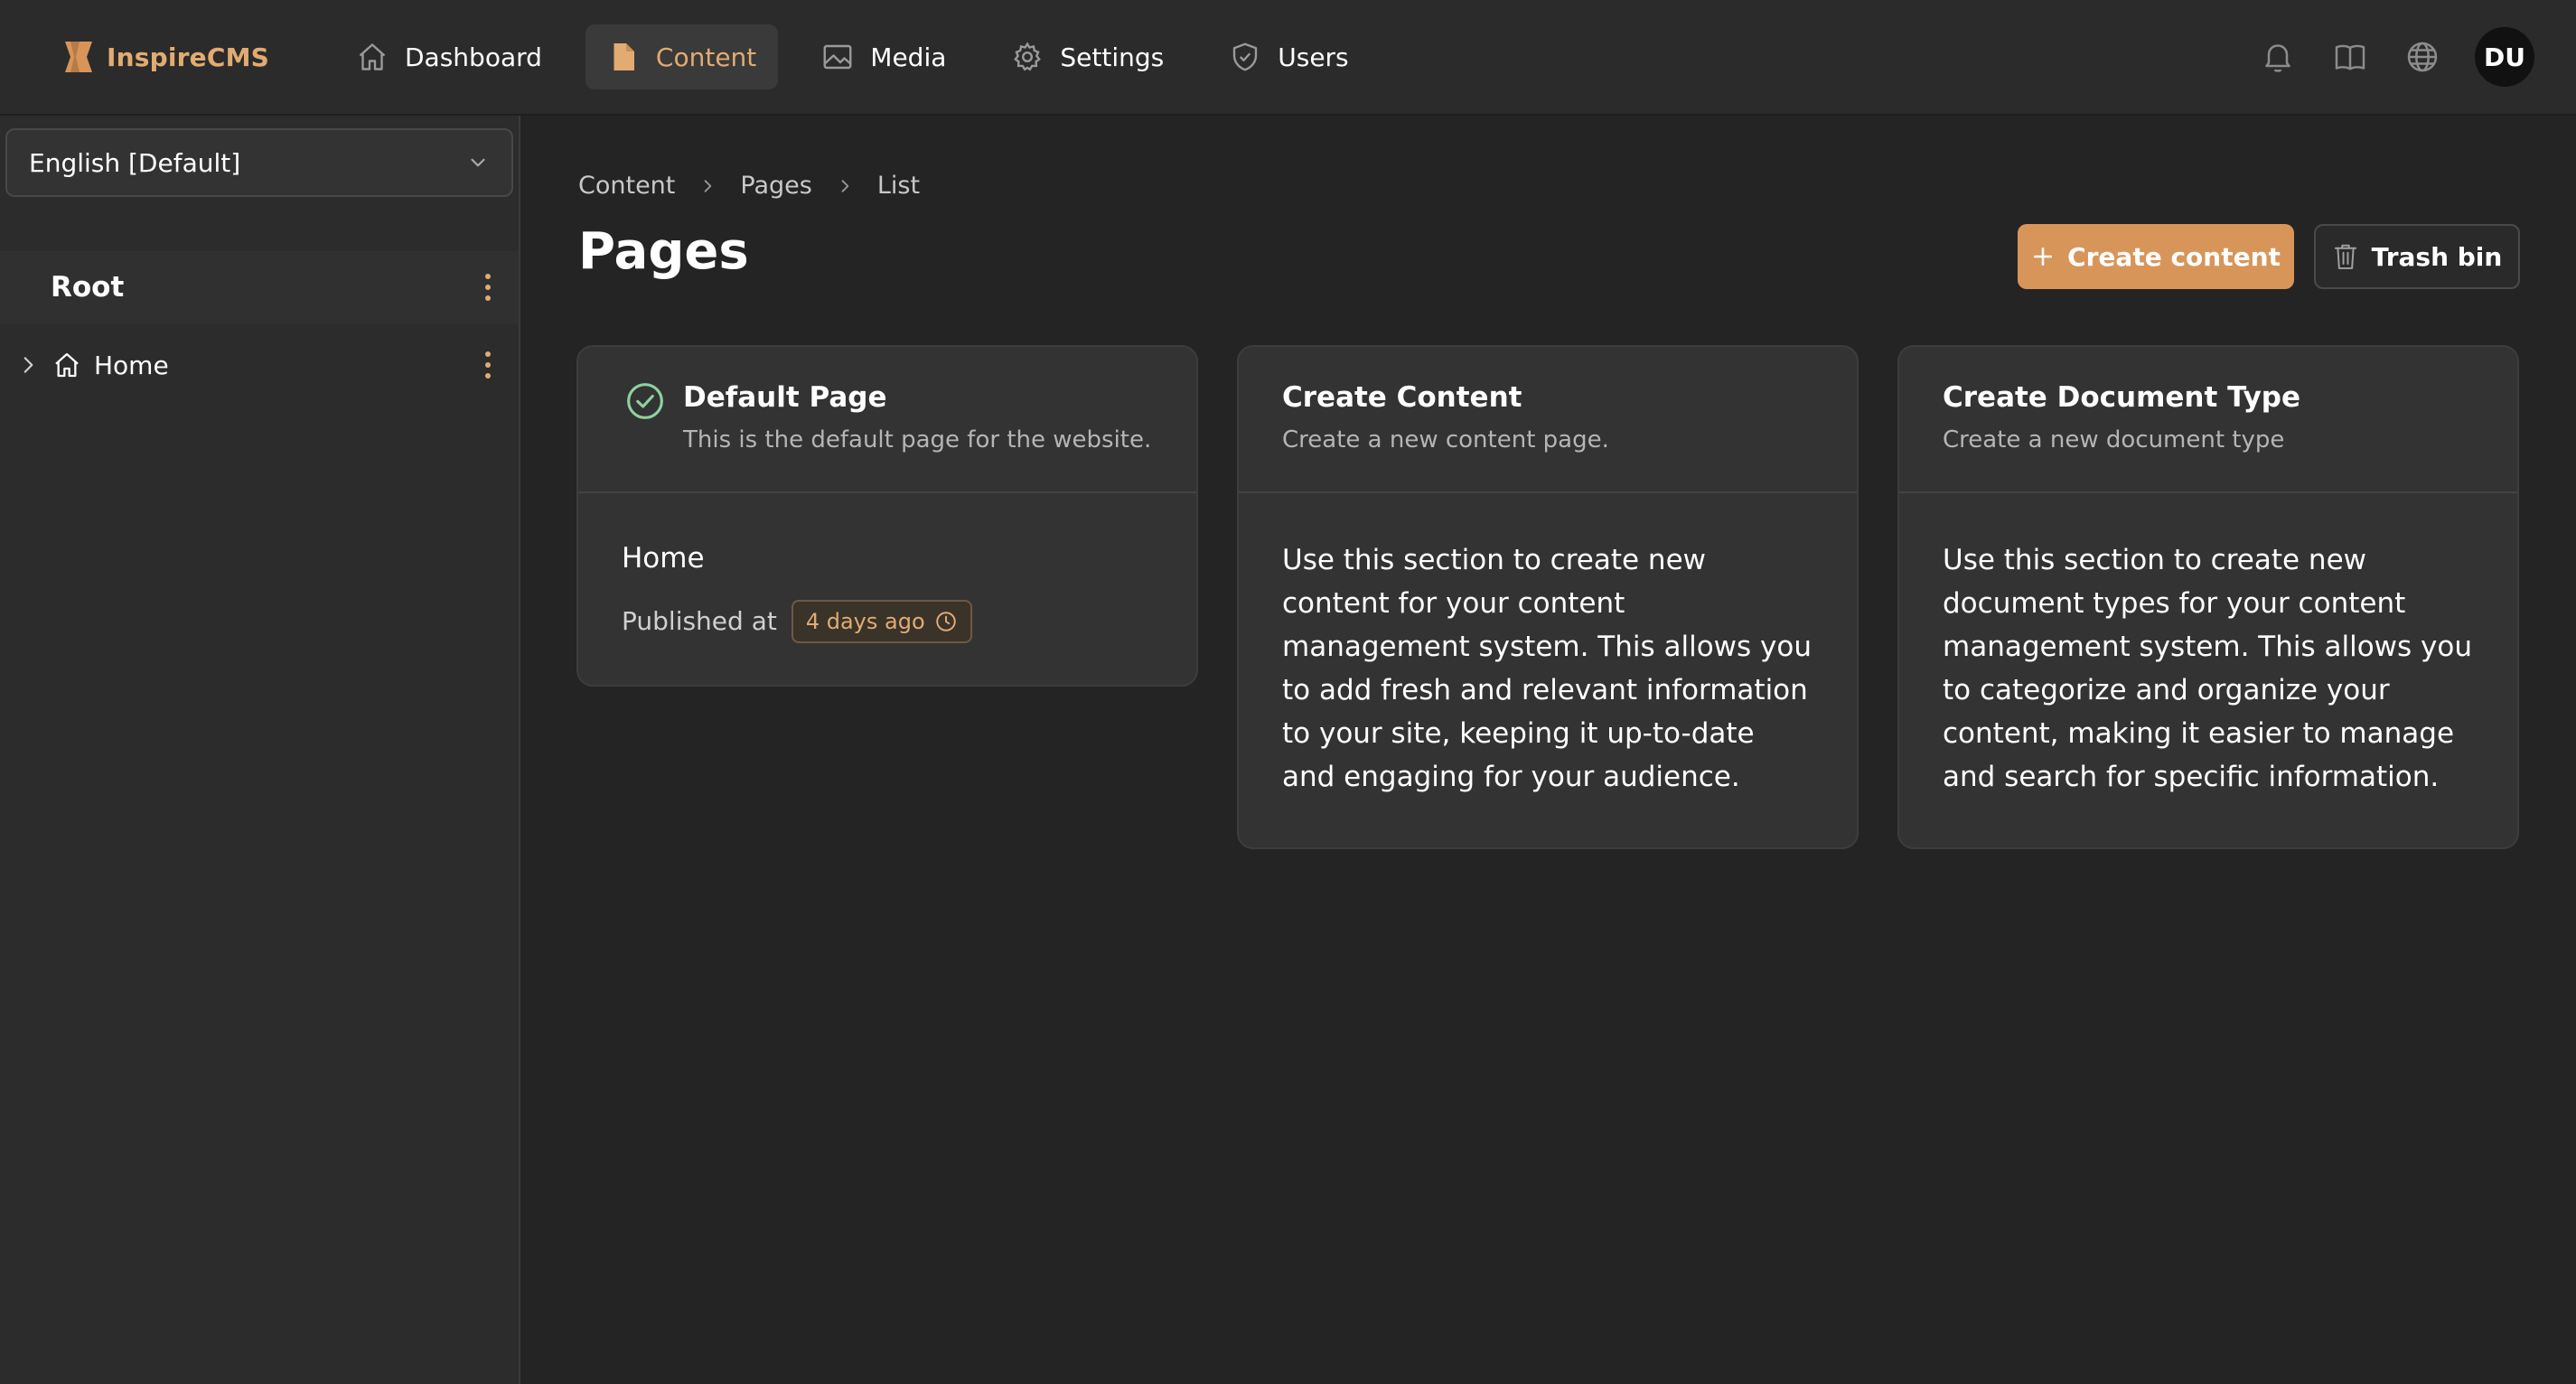 This screenshot has height=1384, width=2576. What do you see at coordinates (259, 287) in the screenshot?
I see `tree-root: Root` at bounding box center [259, 287].